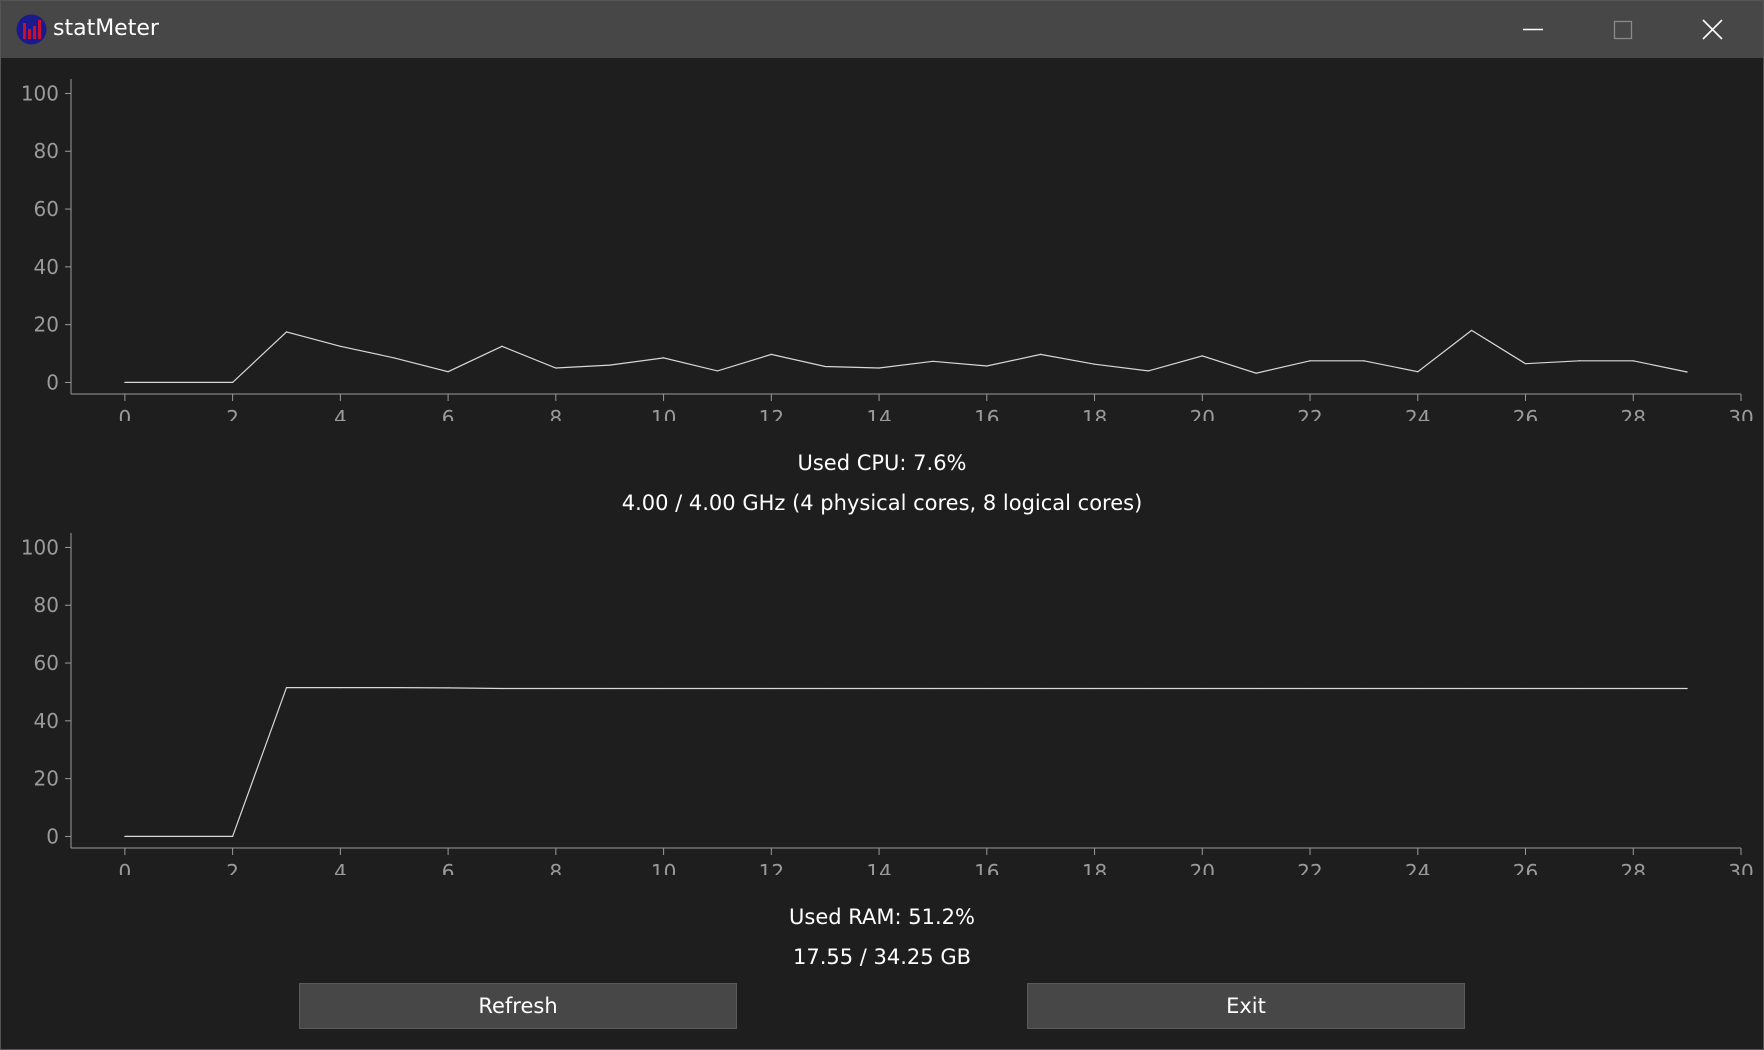 This screenshot has width=1764, height=1050. Describe the element at coordinates (340, 413) in the screenshot. I see `x-tick-label: 4` at that location.